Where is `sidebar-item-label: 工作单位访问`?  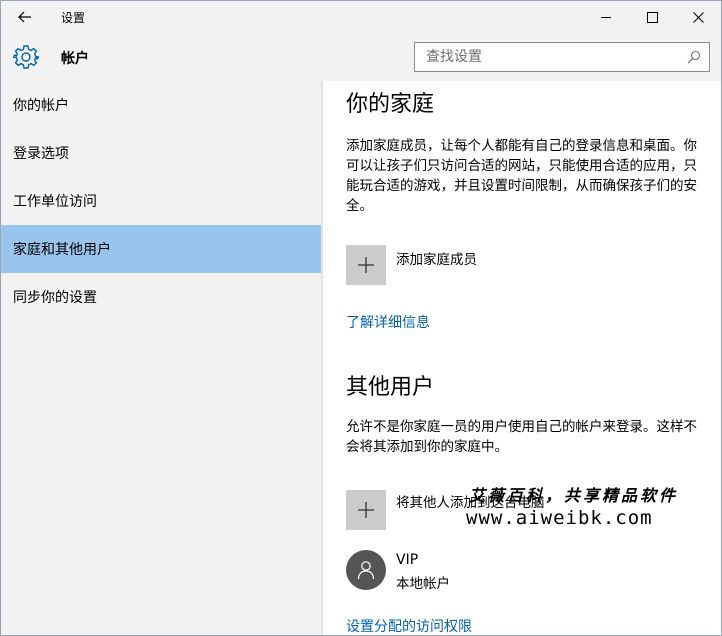
sidebar-item-label: 工作单位访问 is located at coordinates (55, 202).